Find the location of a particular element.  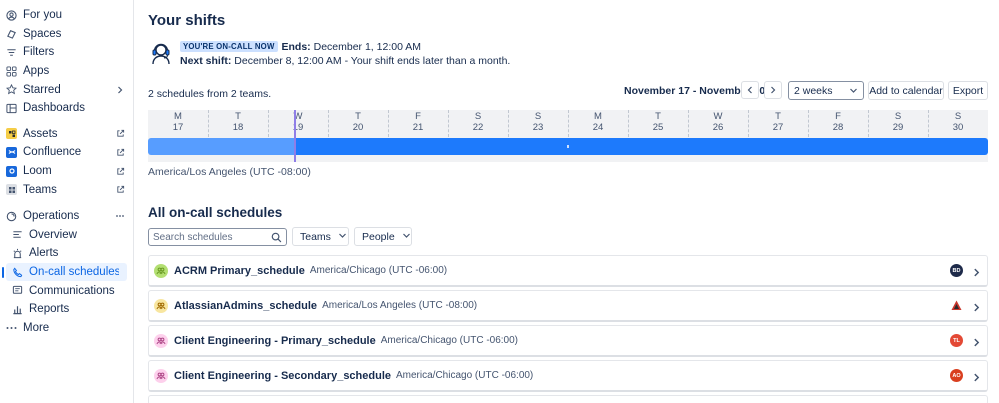

timeline-day: S 29 is located at coordinates (898, 122).